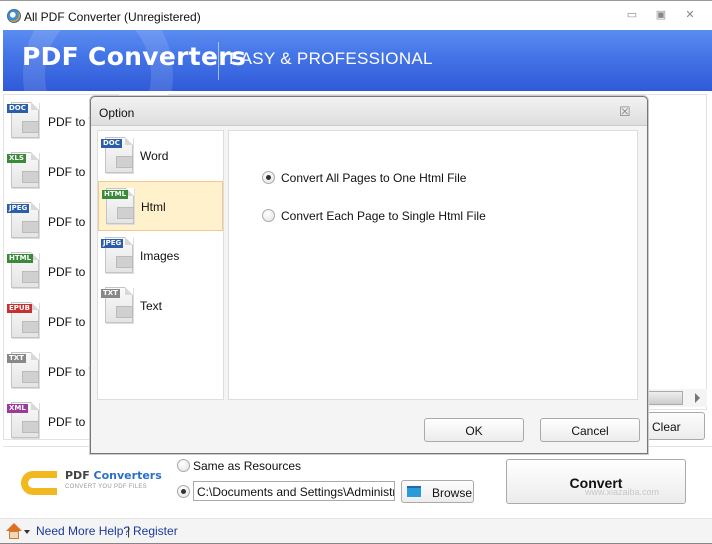  I want to click on home-roof, so click(14, 527).